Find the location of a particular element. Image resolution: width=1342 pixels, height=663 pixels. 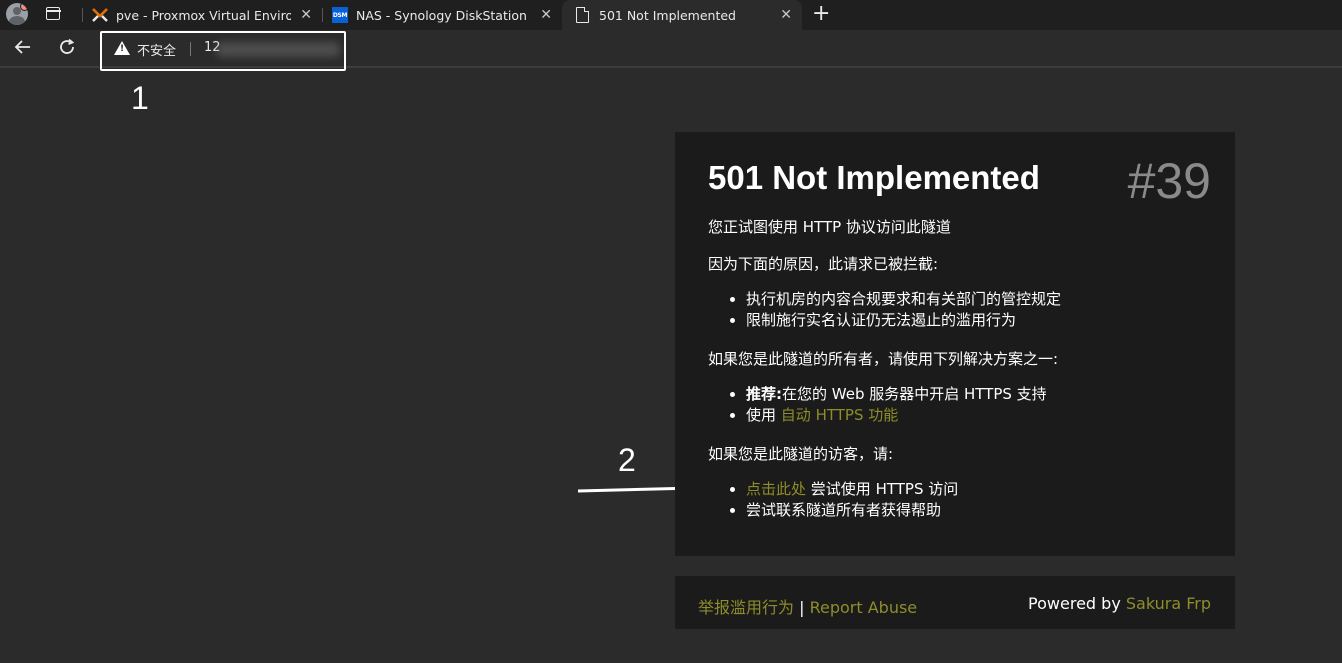

error-code-badge: #39 is located at coordinates (1169, 181).